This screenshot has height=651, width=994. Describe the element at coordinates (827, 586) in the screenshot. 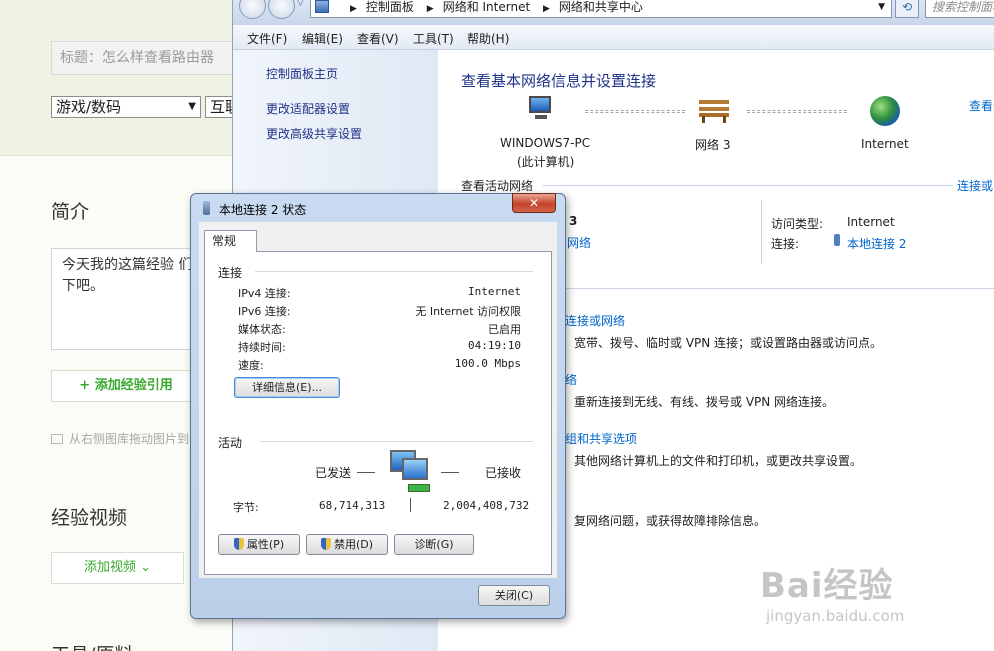

I see `watermark-brand: Bai经验` at that location.